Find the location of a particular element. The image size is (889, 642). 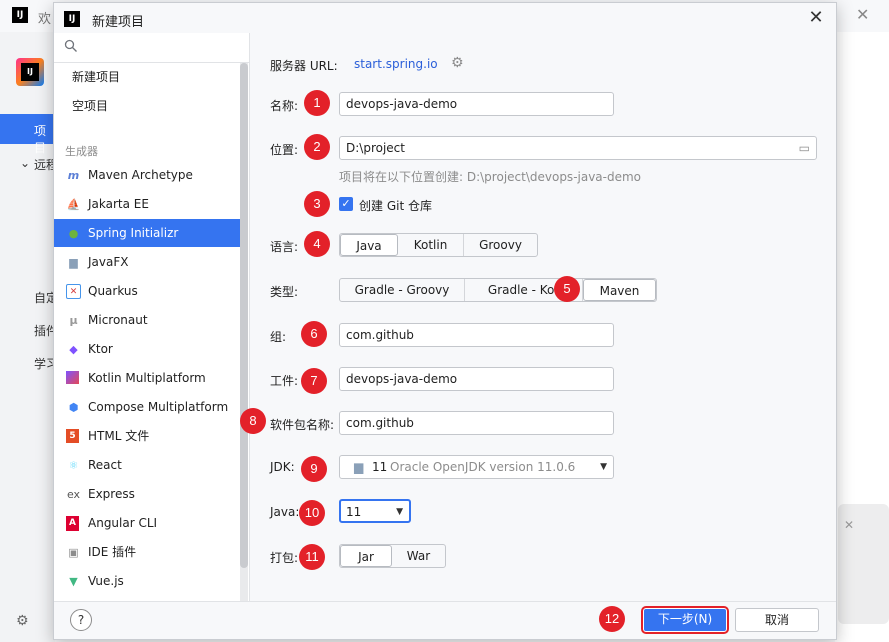

git-checkbox: ✓ is located at coordinates (346, 204).